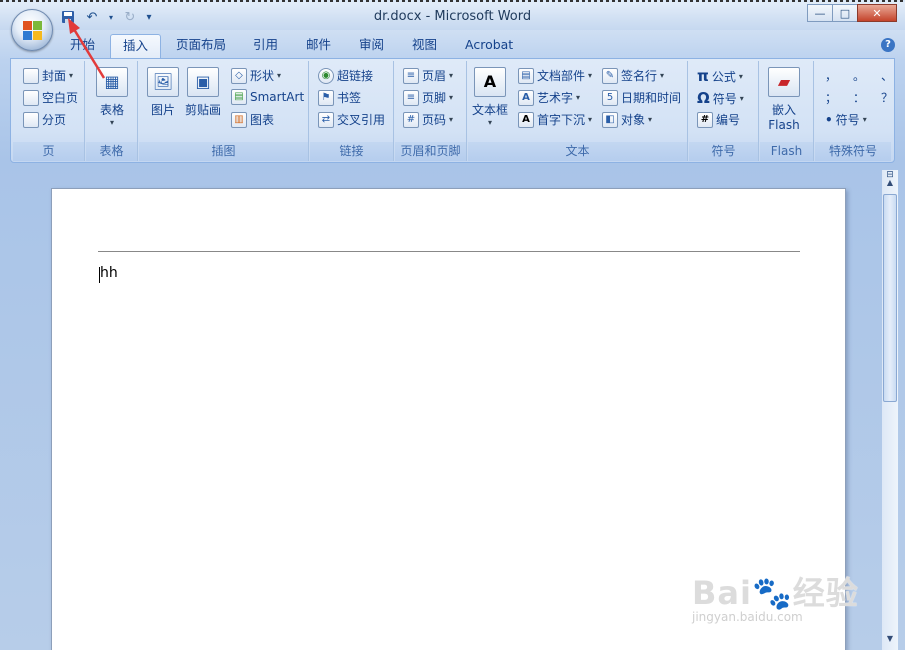 This screenshot has width=905, height=650. Describe the element at coordinates (326, 75) in the screenshot. I see `globe-icon: ◉` at that location.